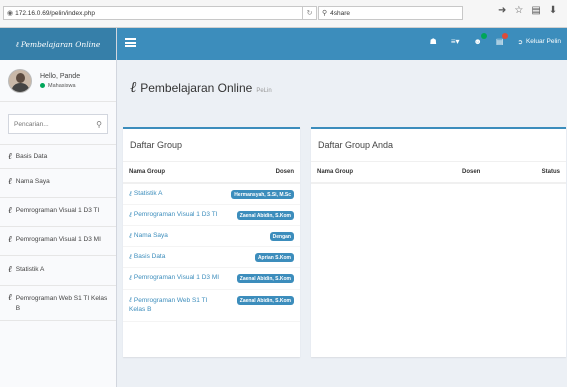 The image size is (567, 387). I want to click on sidebar-search-input, so click(54, 124).